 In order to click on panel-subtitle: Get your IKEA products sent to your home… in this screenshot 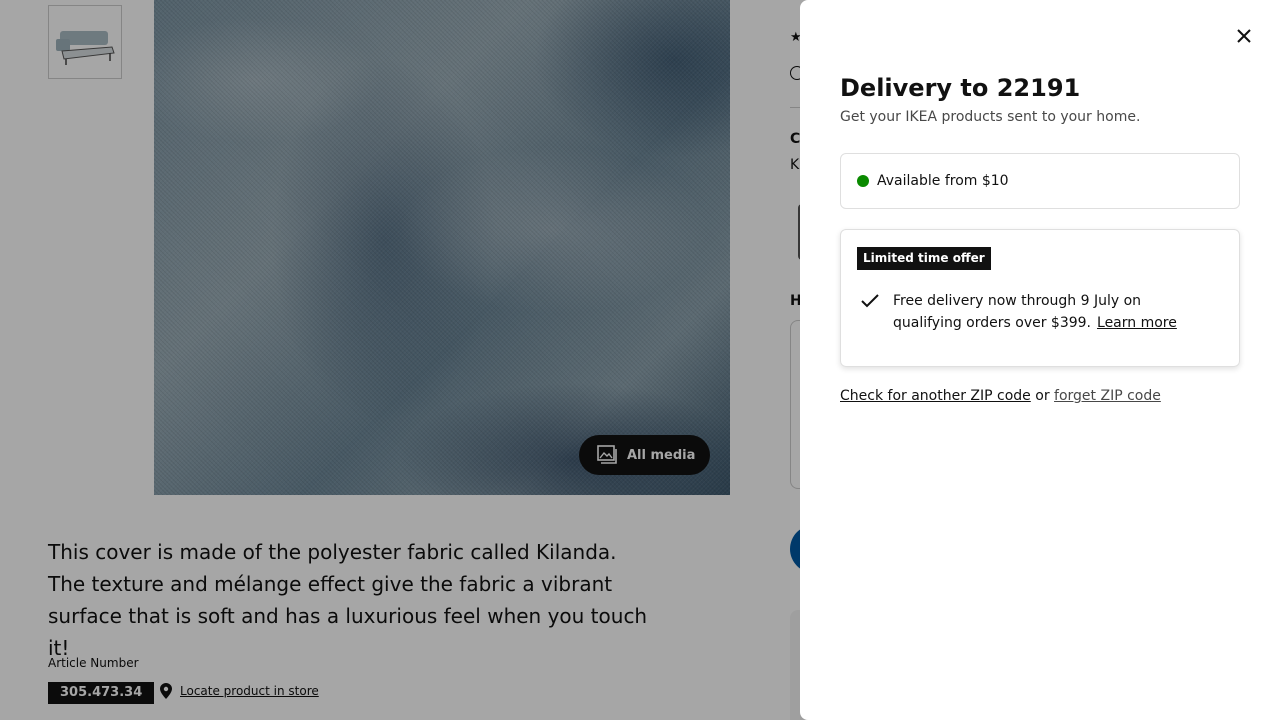, I will do `click(990, 117)`.